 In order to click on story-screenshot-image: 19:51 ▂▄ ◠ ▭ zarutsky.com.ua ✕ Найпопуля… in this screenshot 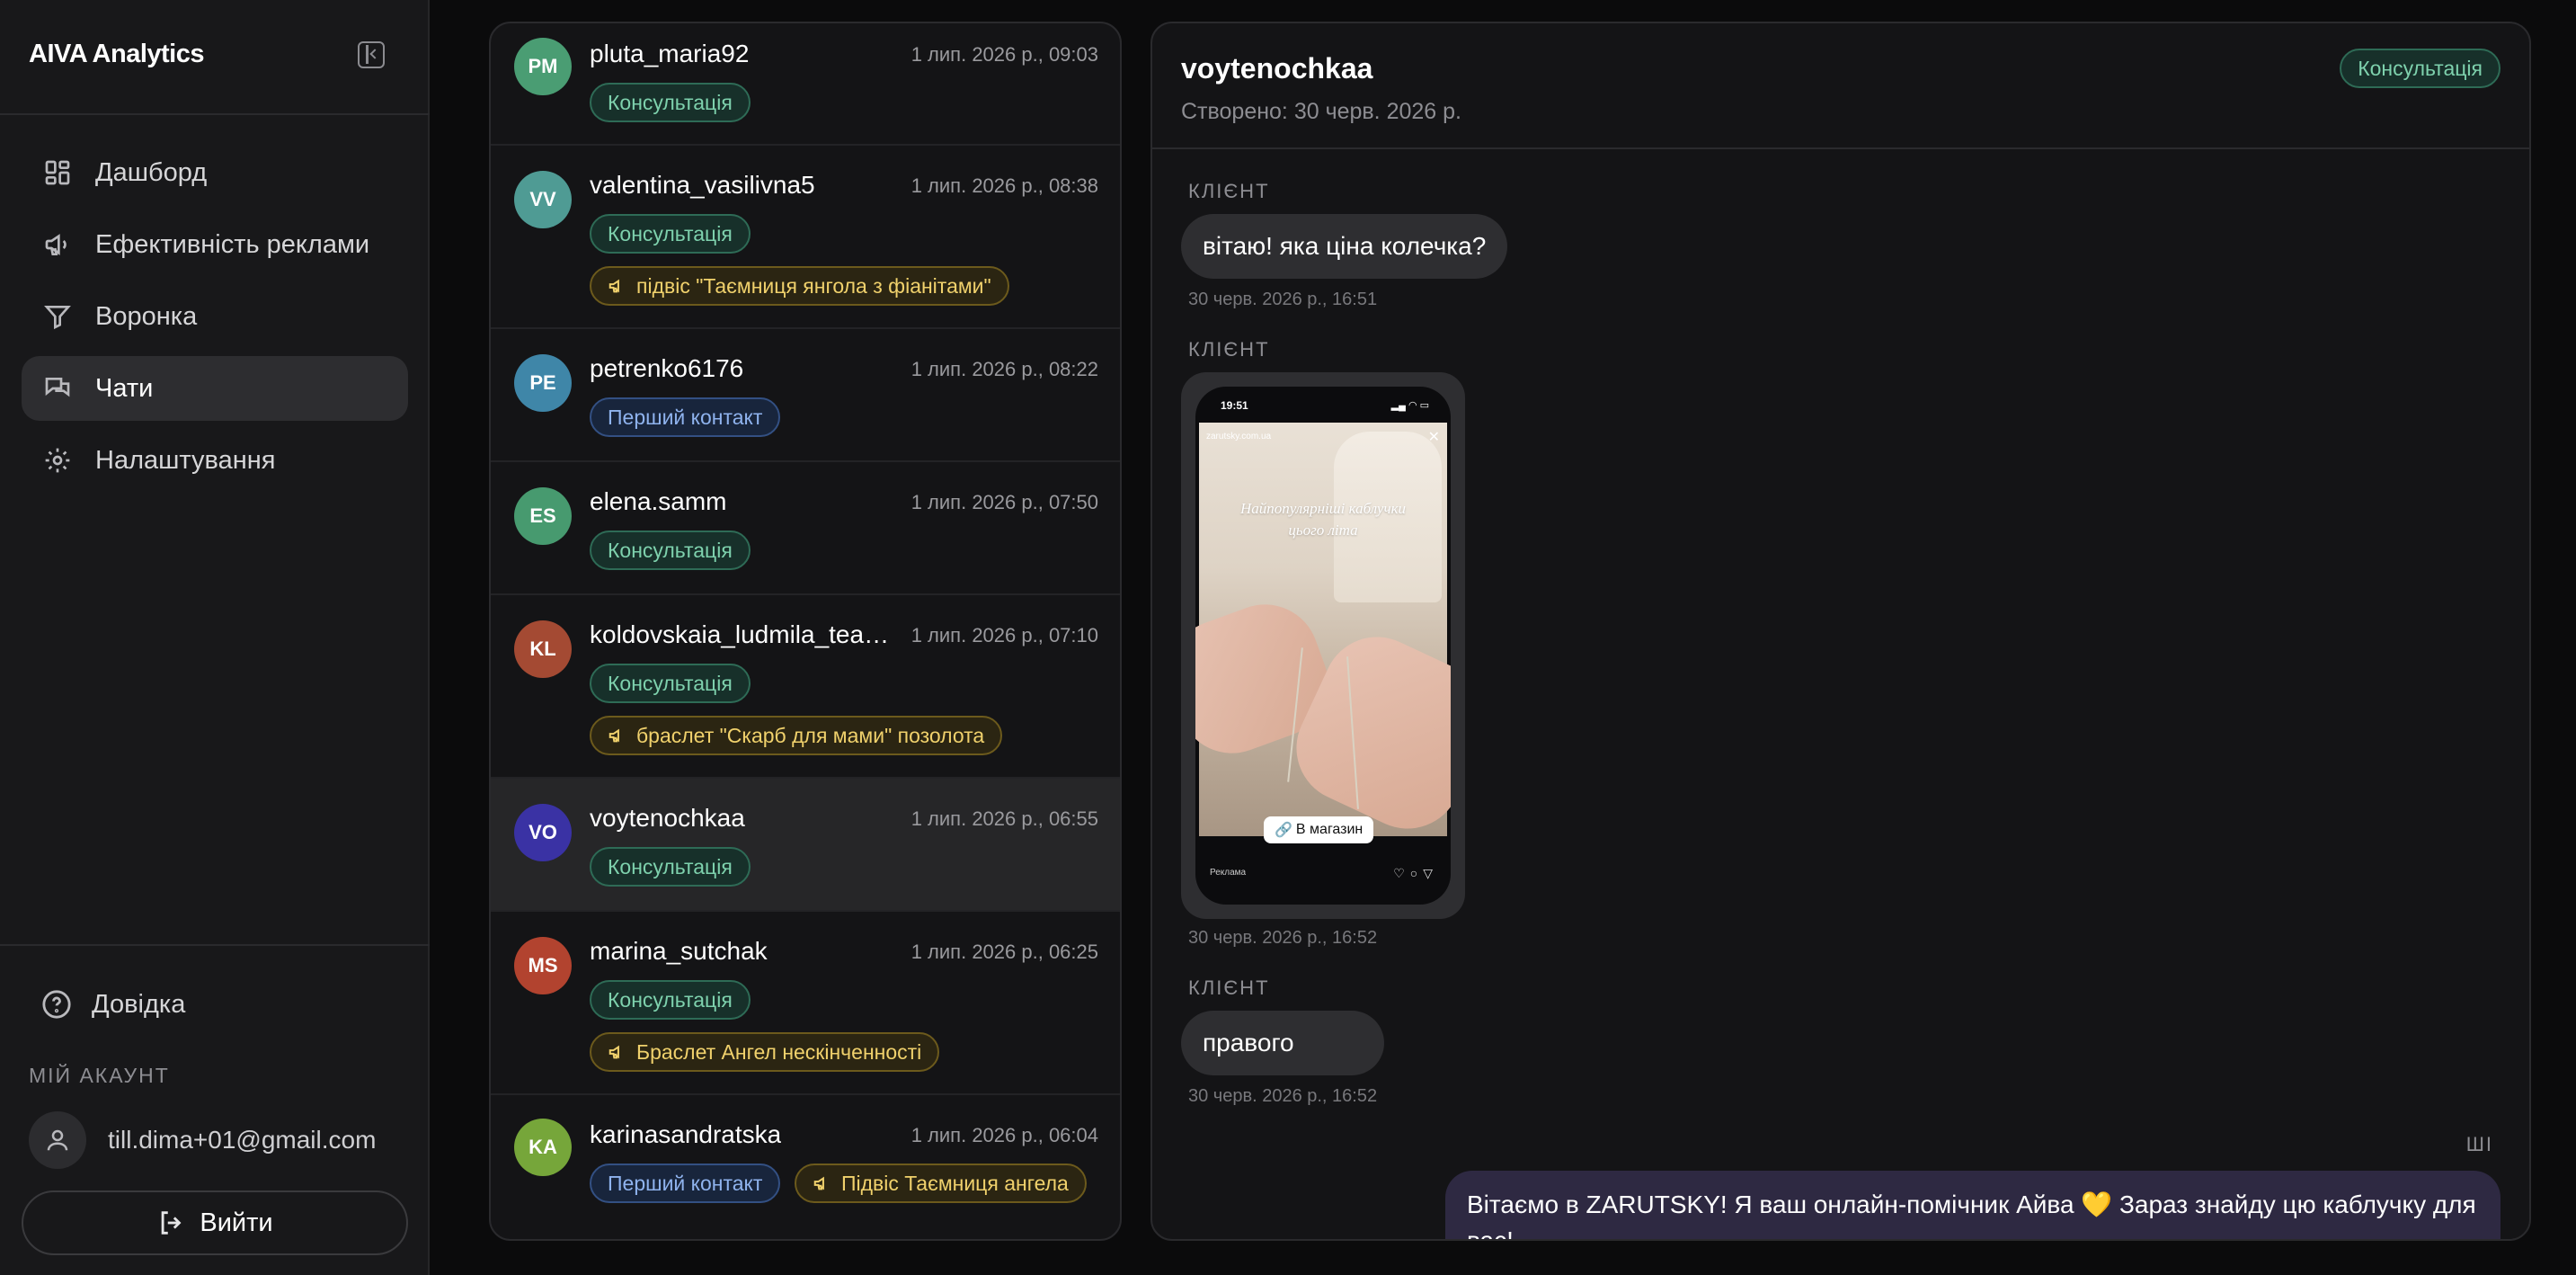, I will do `click(1323, 646)`.